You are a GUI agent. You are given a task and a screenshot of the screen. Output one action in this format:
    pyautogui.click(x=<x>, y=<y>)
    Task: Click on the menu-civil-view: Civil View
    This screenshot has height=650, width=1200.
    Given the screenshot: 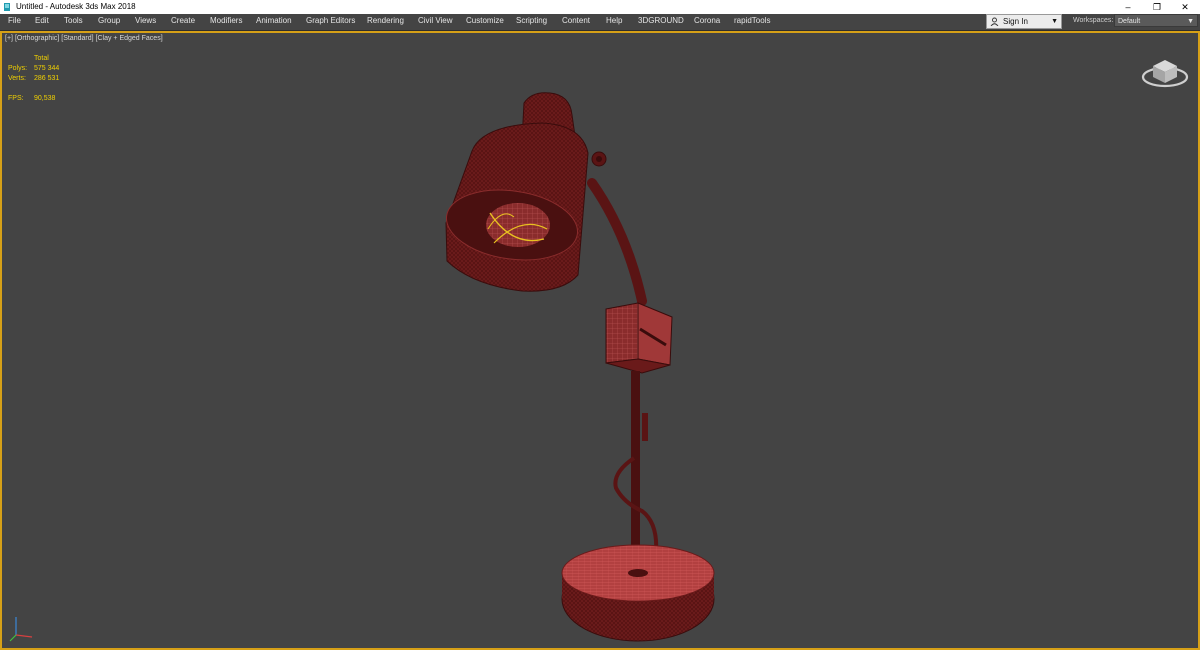 What is the action you would take?
    pyautogui.click(x=435, y=21)
    